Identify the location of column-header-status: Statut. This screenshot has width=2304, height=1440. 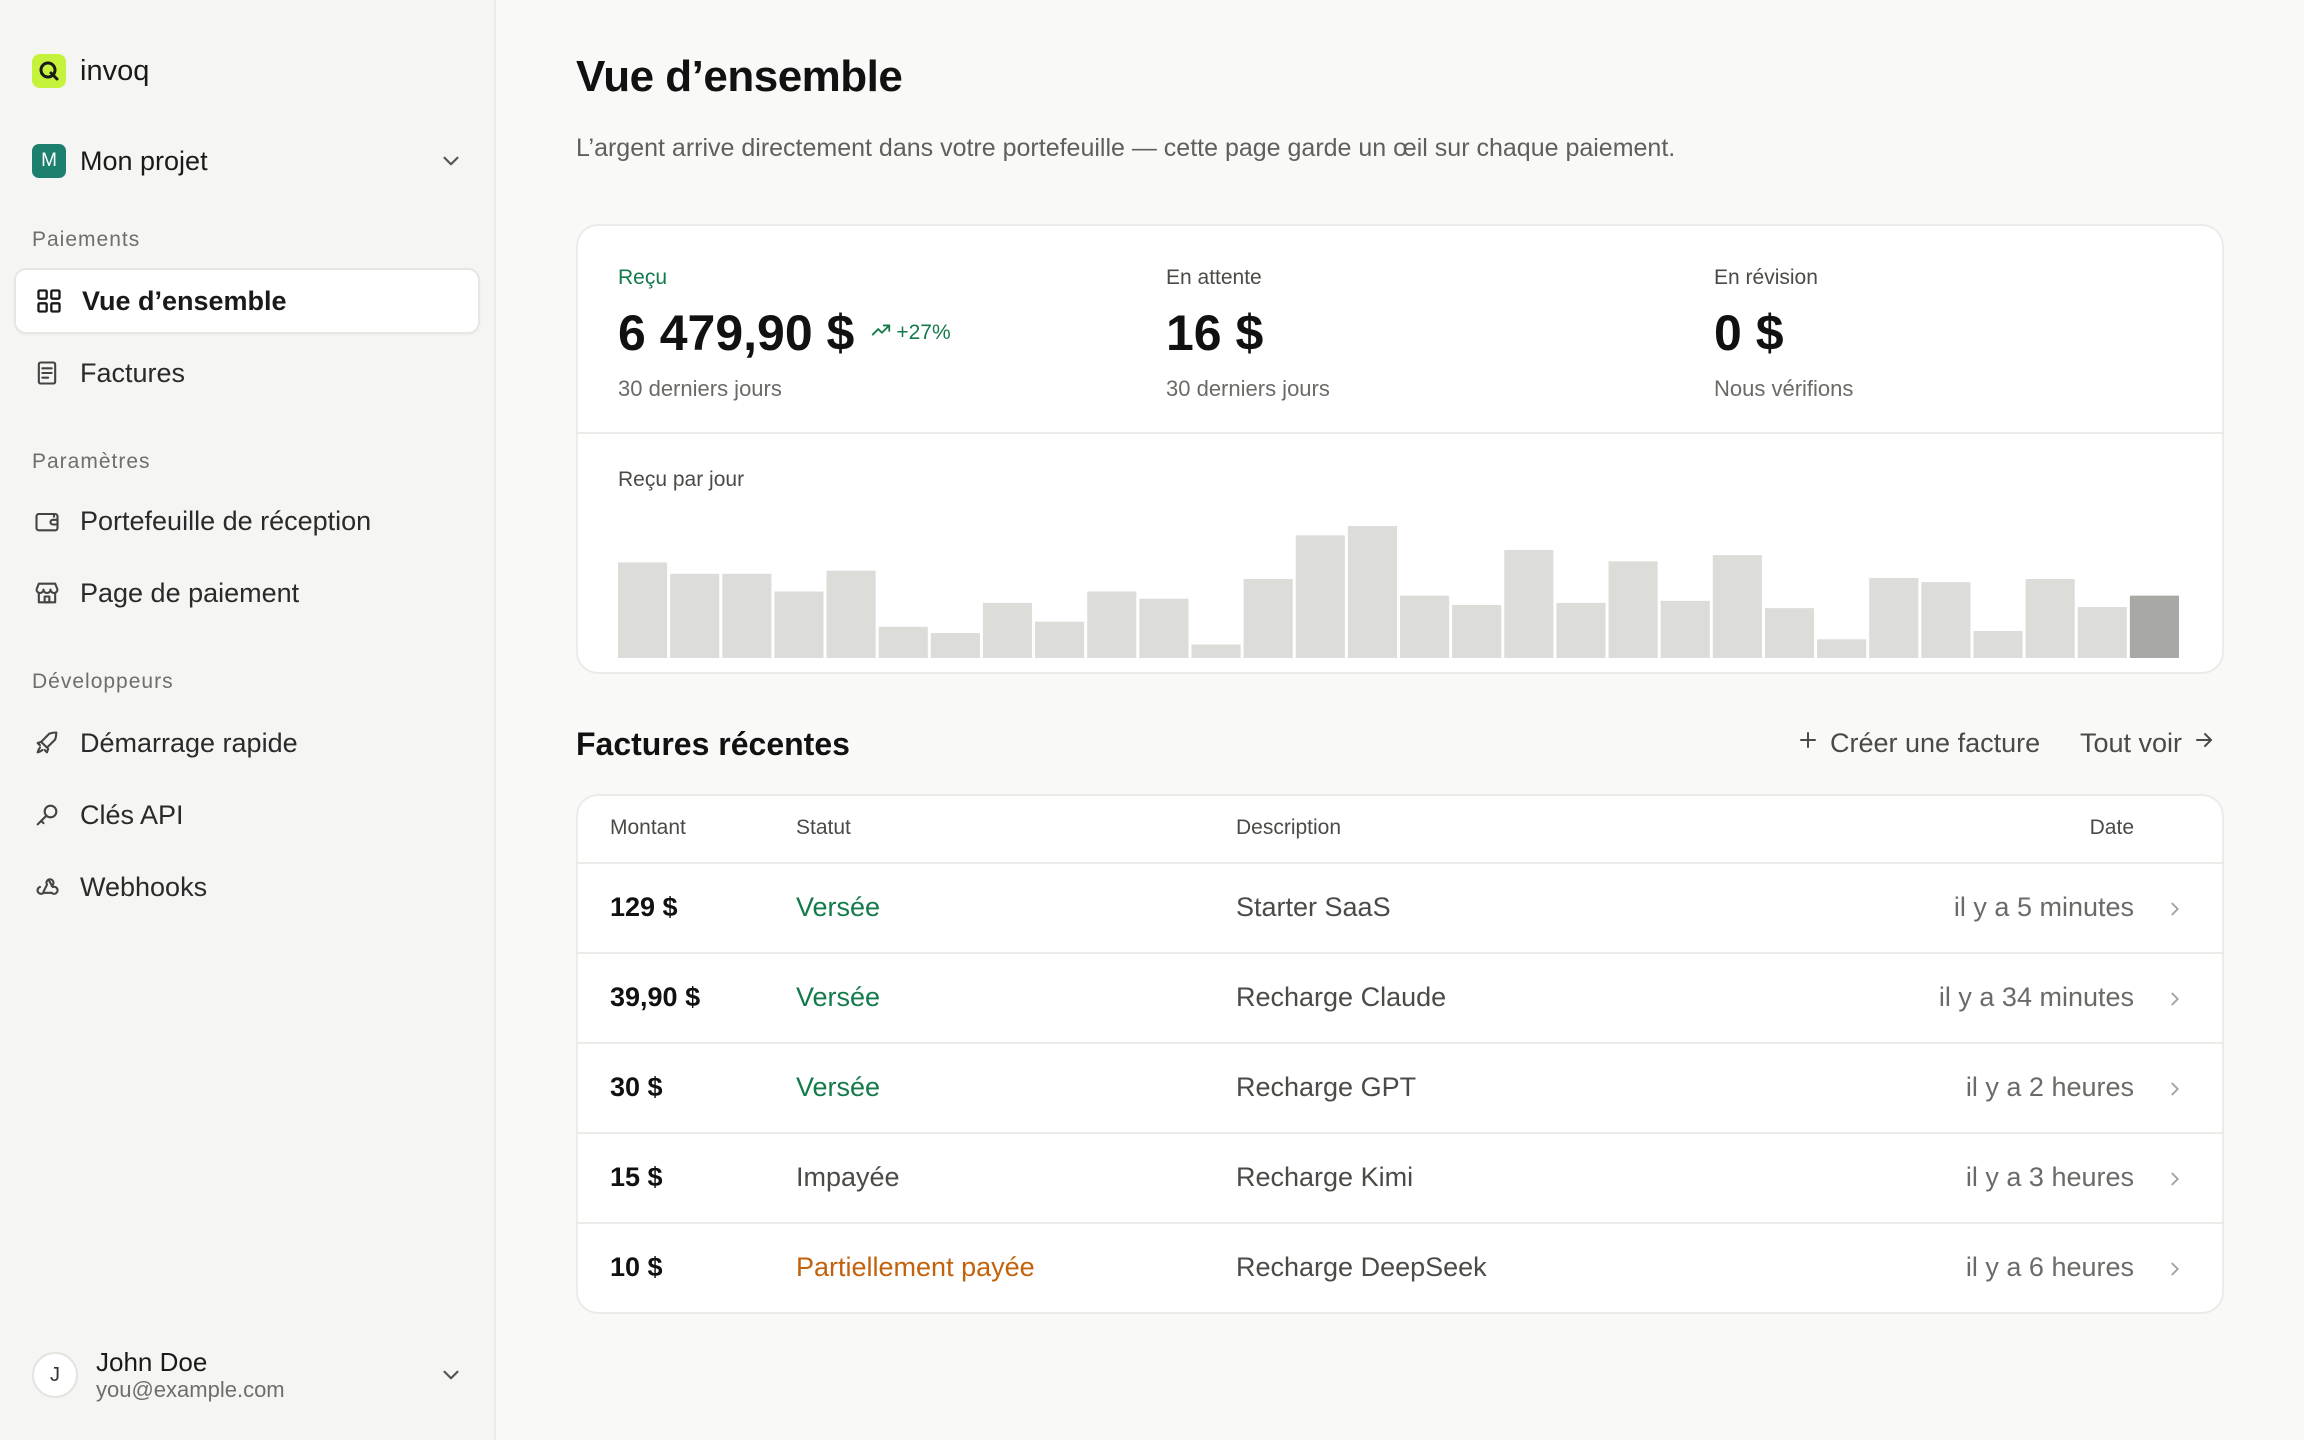
(823, 828).